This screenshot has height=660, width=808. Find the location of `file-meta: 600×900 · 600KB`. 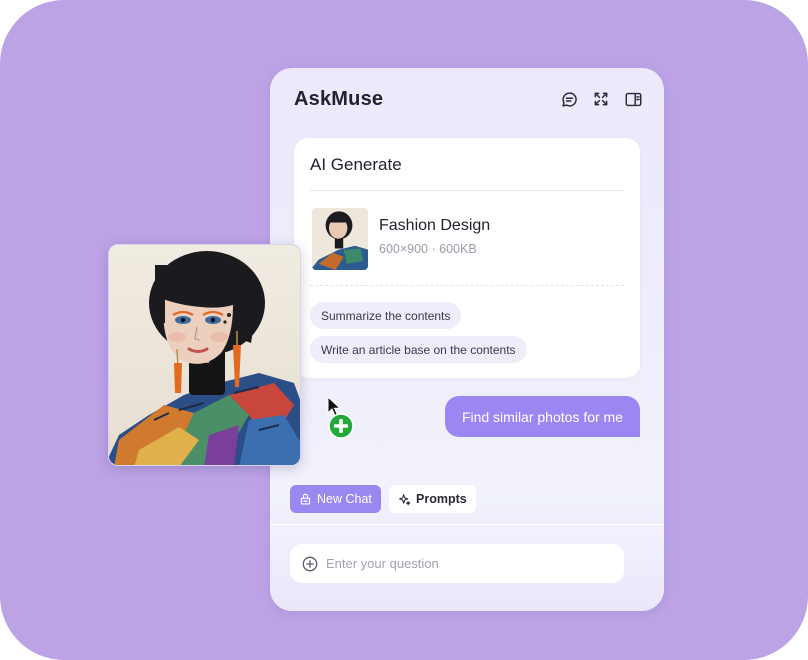

file-meta: 600×900 · 600KB is located at coordinates (428, 249).